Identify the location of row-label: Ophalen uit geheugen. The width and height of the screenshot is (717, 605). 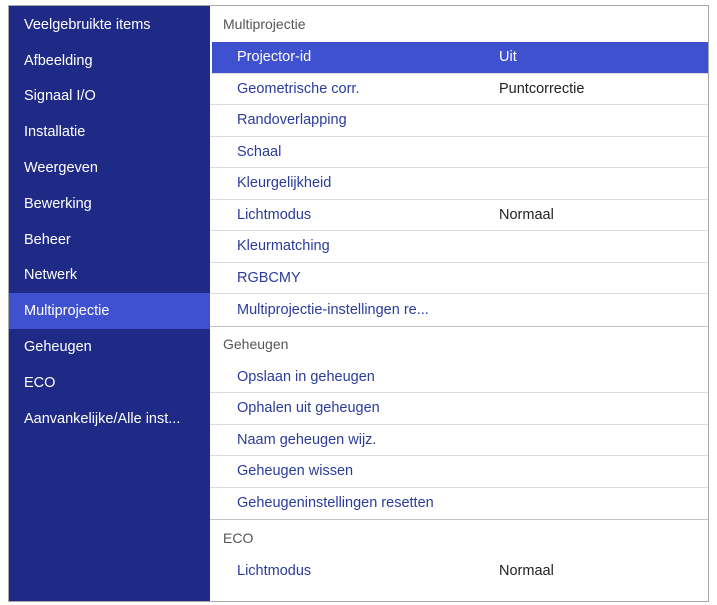
(308, 408).